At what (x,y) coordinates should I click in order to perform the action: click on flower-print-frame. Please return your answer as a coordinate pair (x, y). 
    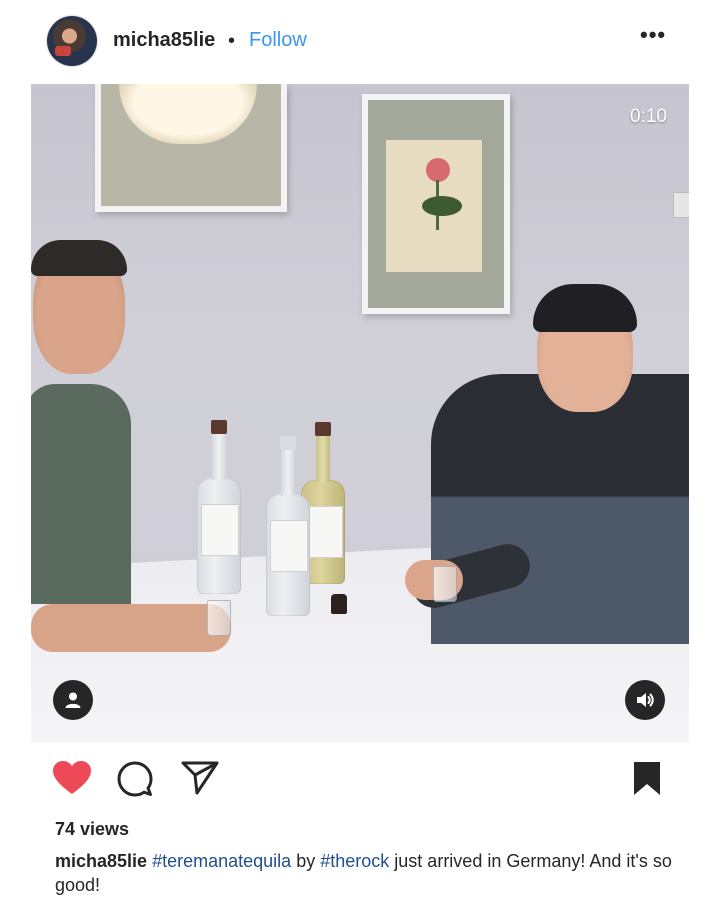
    Looking at the image, I should click on (436, 204).